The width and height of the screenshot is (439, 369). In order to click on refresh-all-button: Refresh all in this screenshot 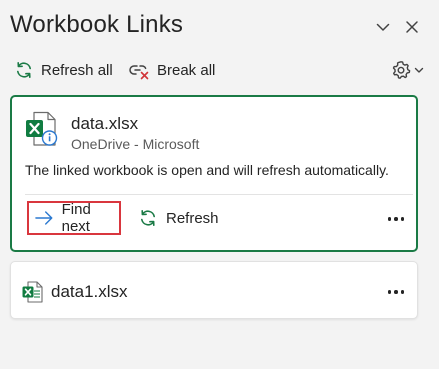, I will do `click(63, 70)`.